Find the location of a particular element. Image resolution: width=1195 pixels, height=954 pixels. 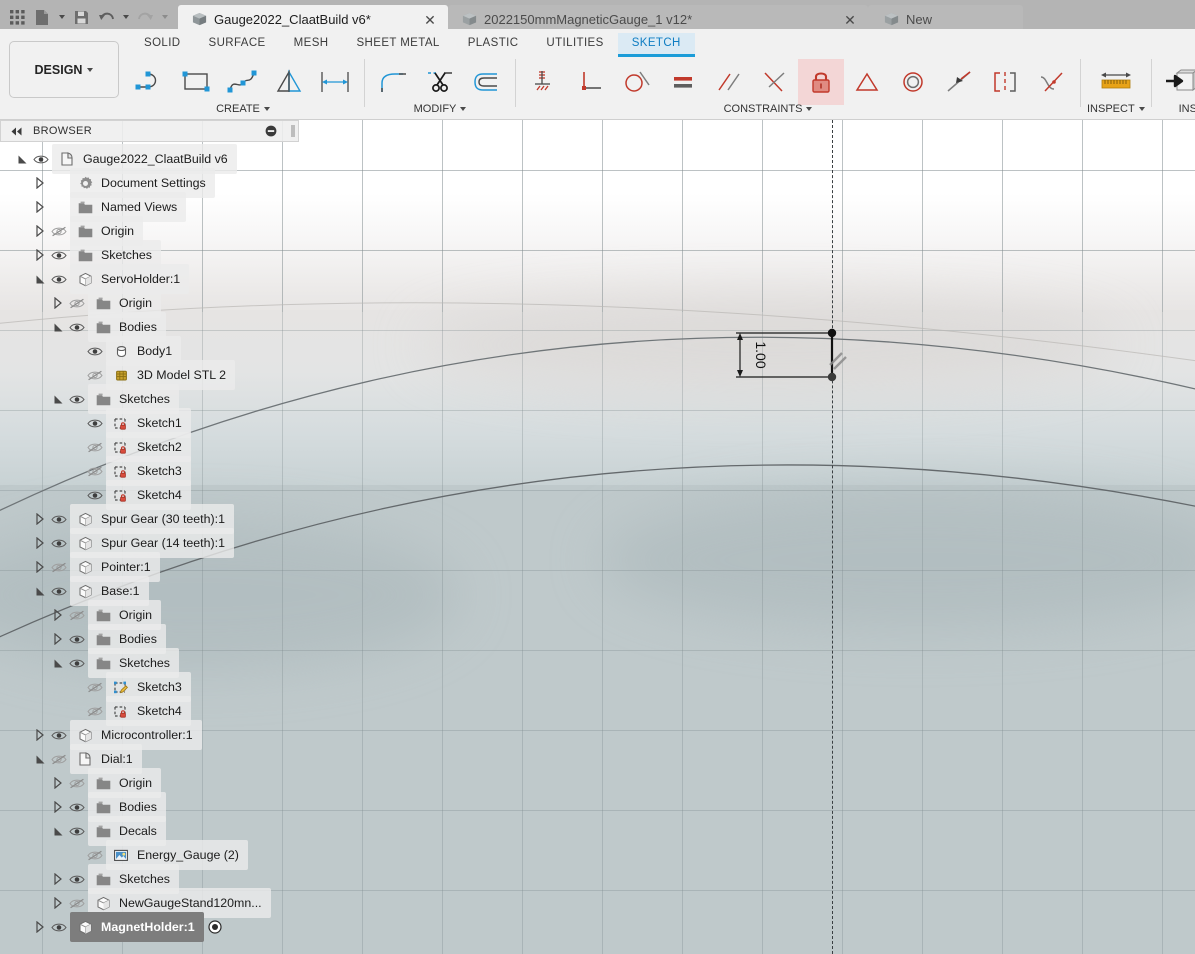

app-grid-icon is located at coordinates (17, 17).